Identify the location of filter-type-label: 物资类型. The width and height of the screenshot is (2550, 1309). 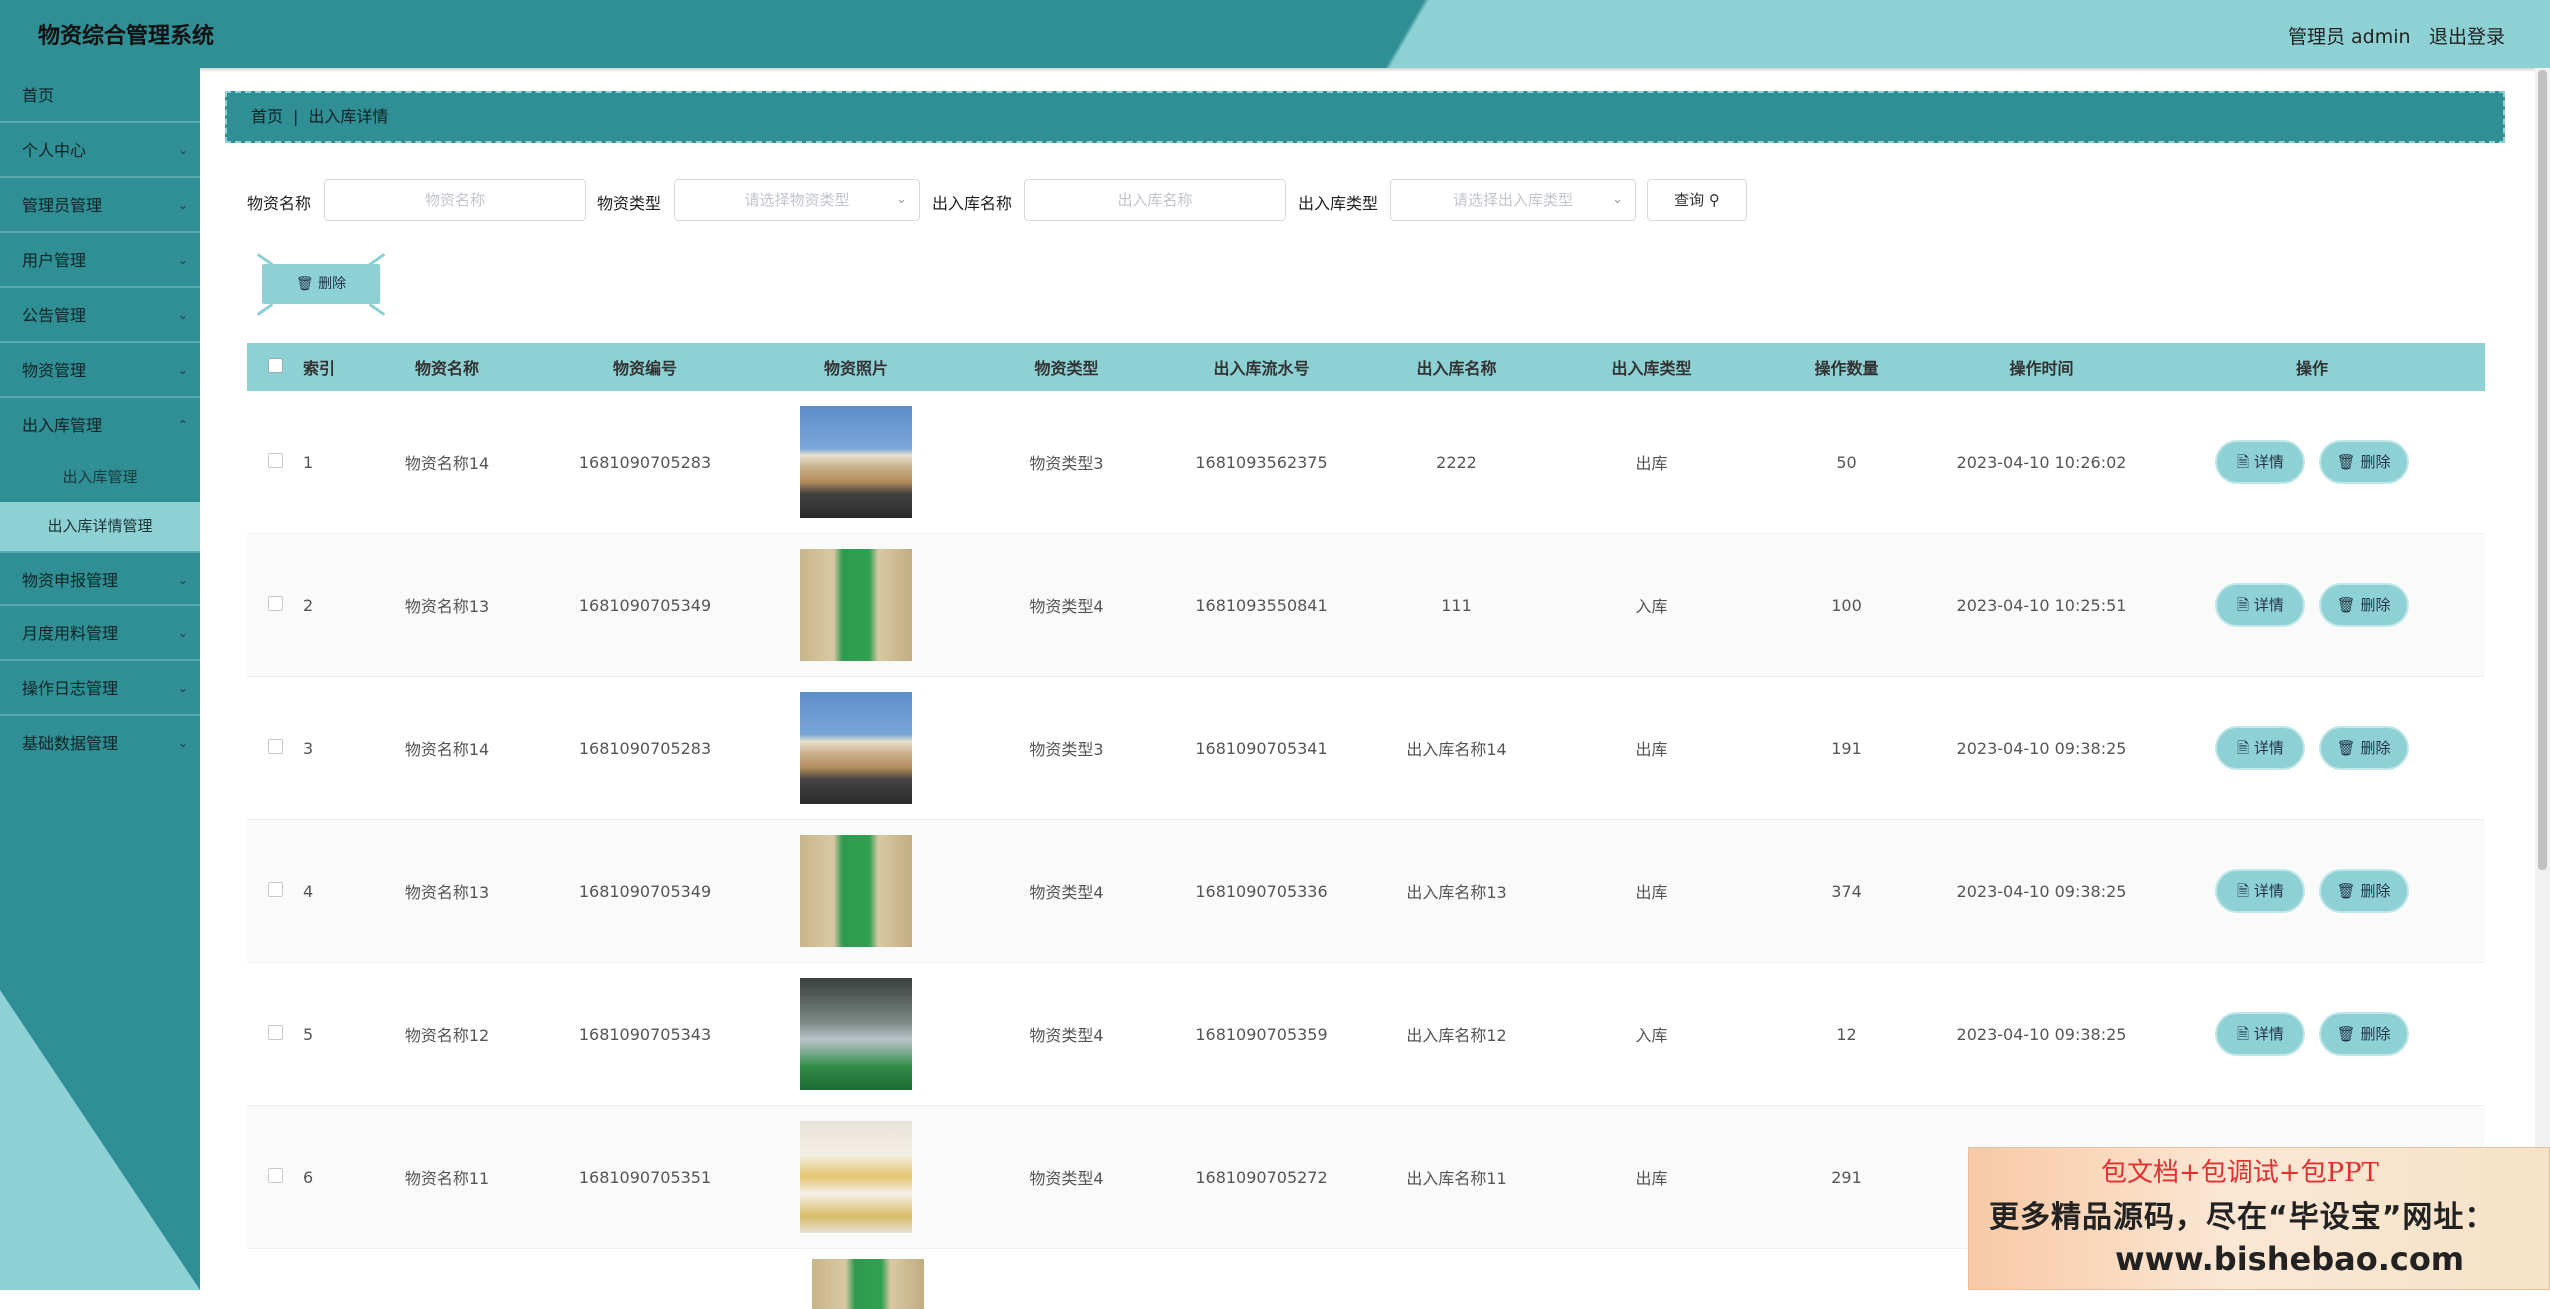
(629, 203).